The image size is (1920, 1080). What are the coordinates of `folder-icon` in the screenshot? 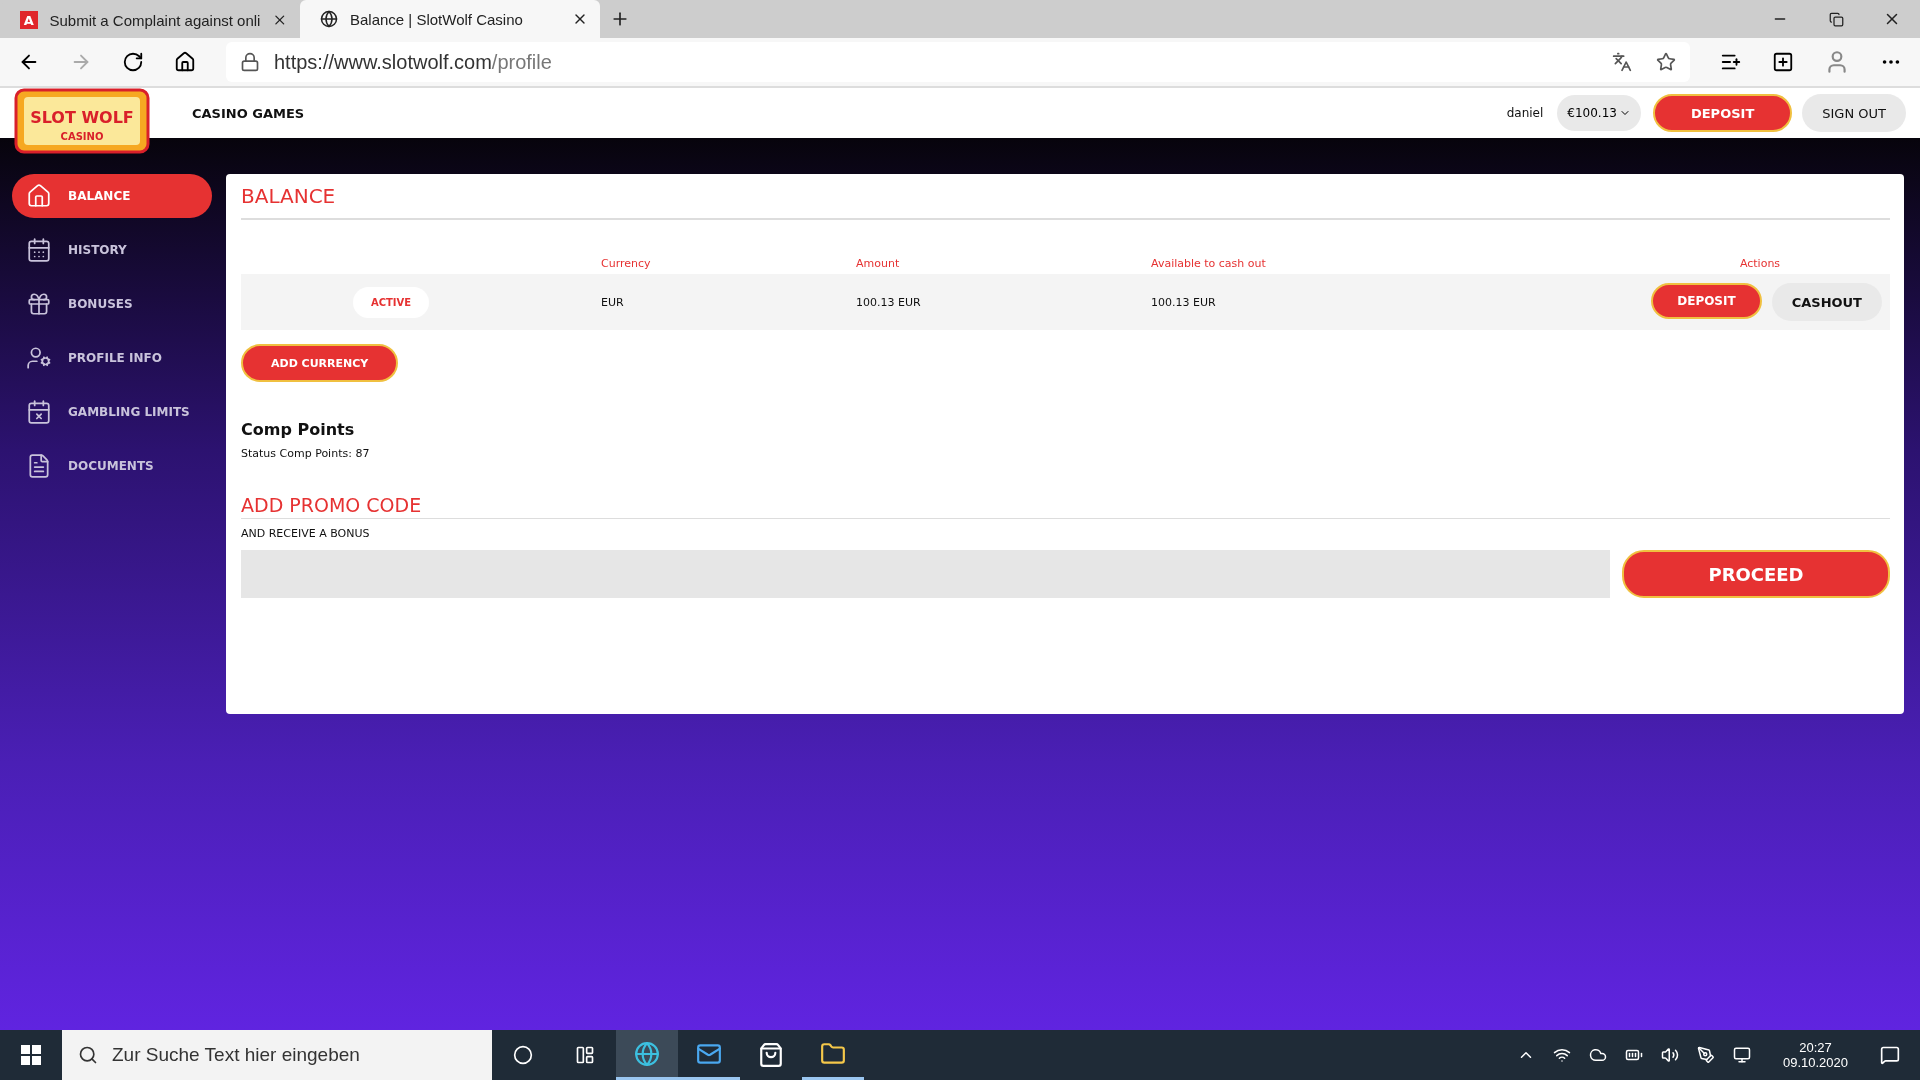 It's located at (833, 1053).